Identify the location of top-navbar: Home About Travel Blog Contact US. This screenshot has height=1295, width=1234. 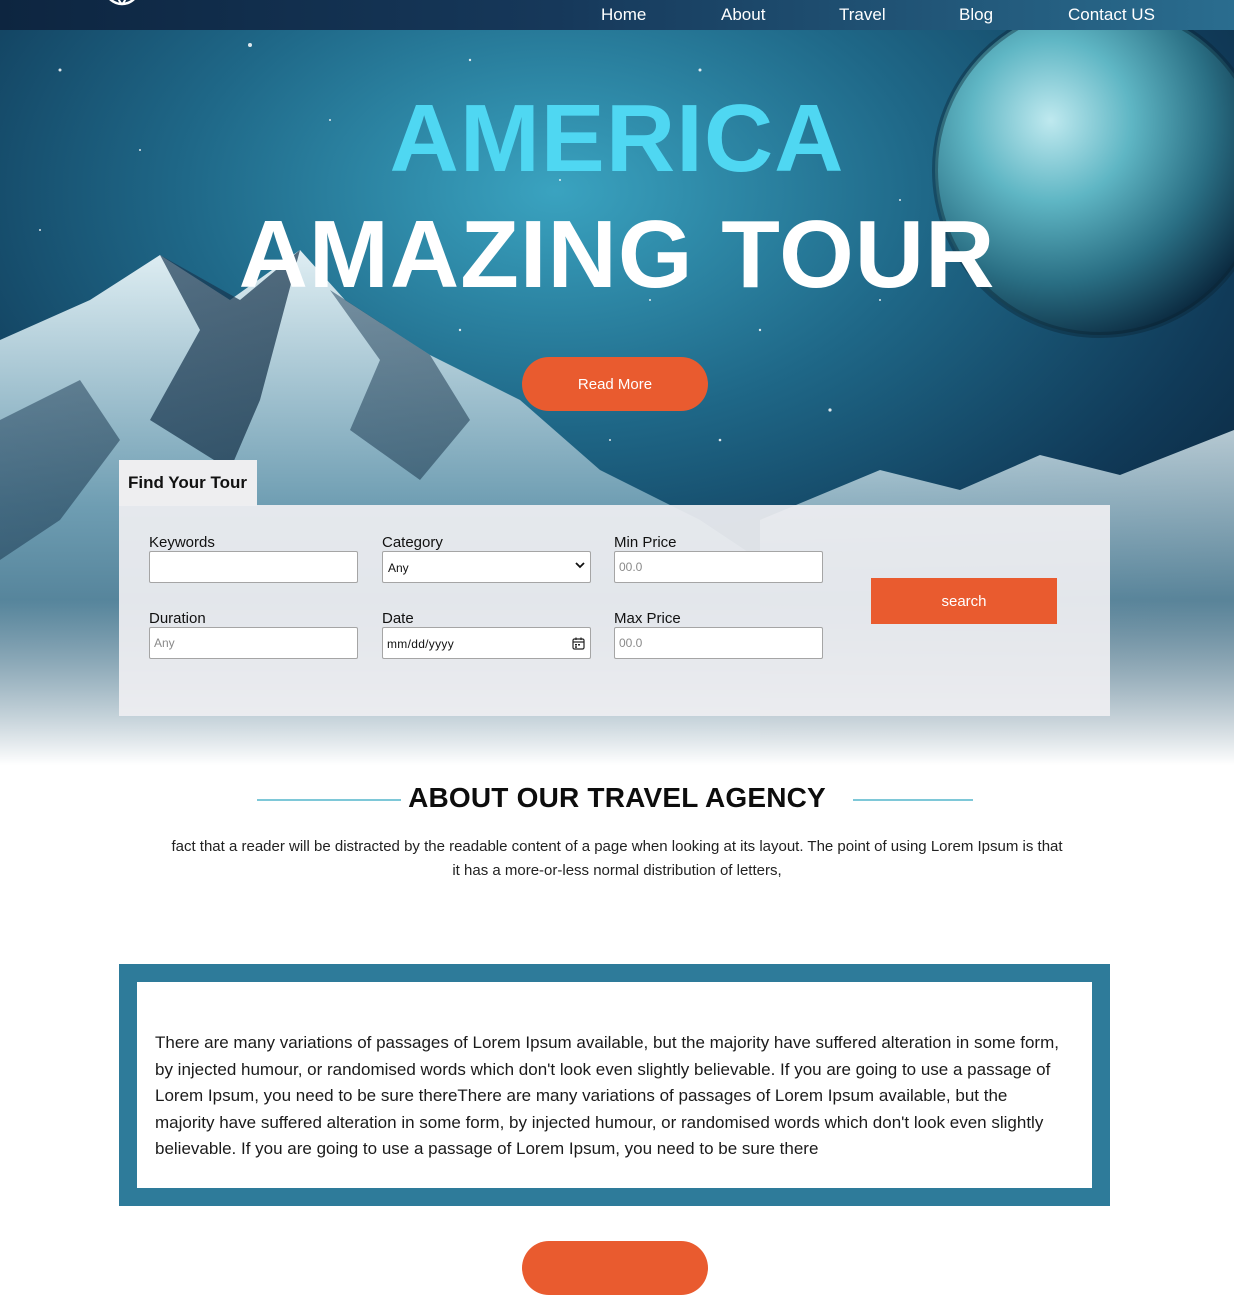
(617, 15).